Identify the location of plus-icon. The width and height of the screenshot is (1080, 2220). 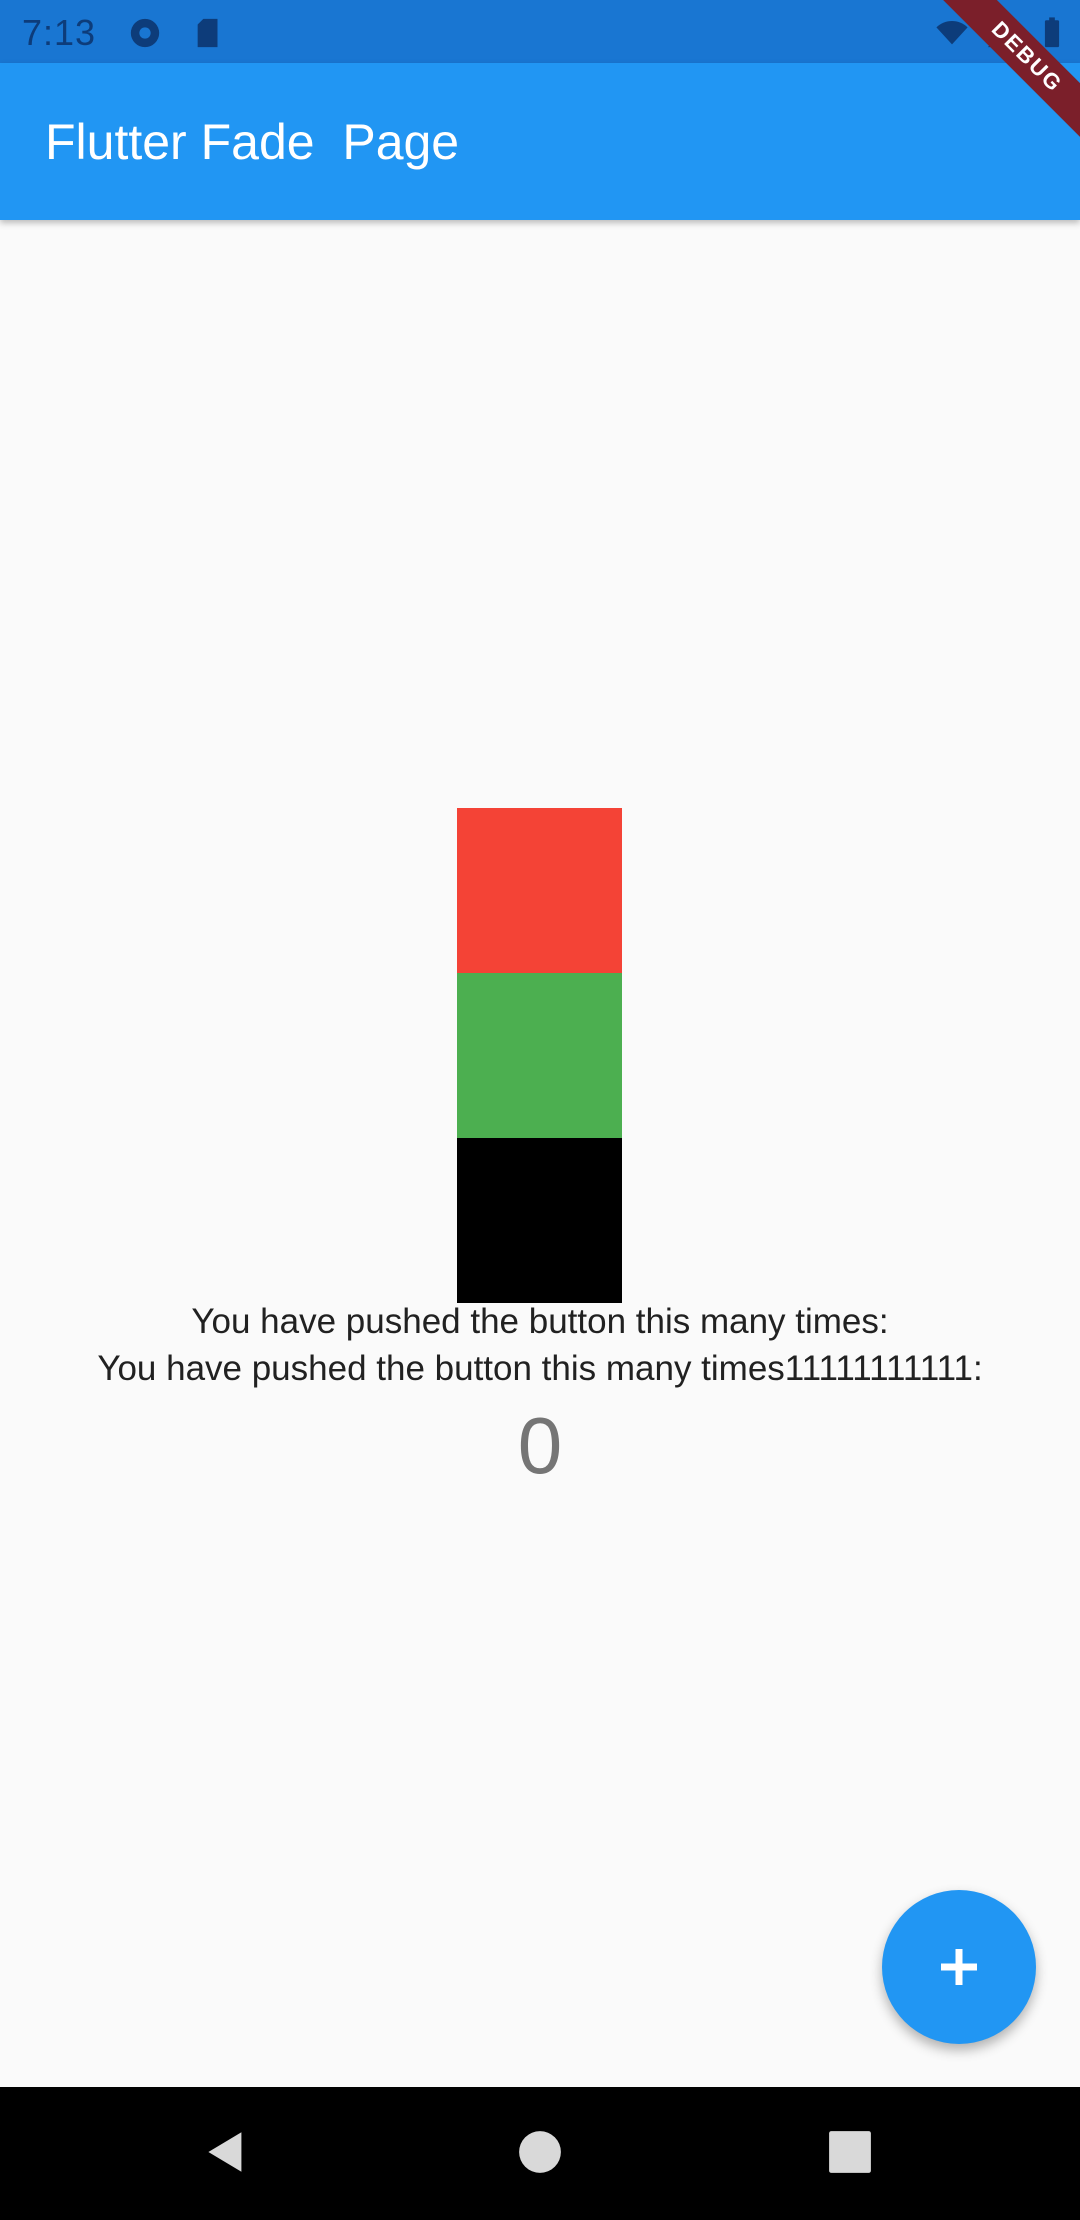
(959, 1967).